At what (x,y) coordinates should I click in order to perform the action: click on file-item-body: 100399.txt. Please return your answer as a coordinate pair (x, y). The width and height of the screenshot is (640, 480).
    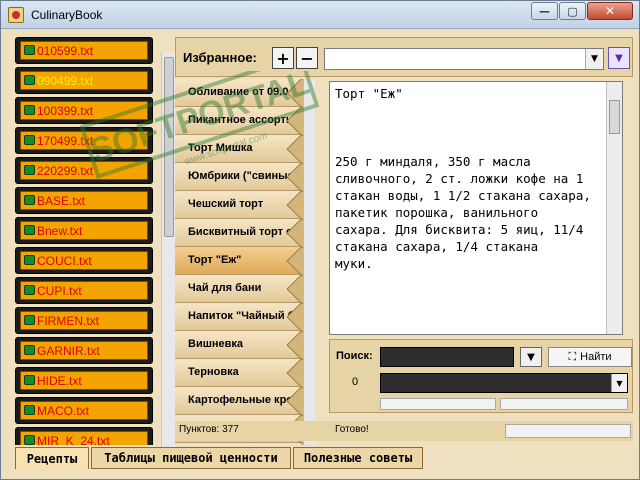
    Looking at the image, I should click on (84, 110).